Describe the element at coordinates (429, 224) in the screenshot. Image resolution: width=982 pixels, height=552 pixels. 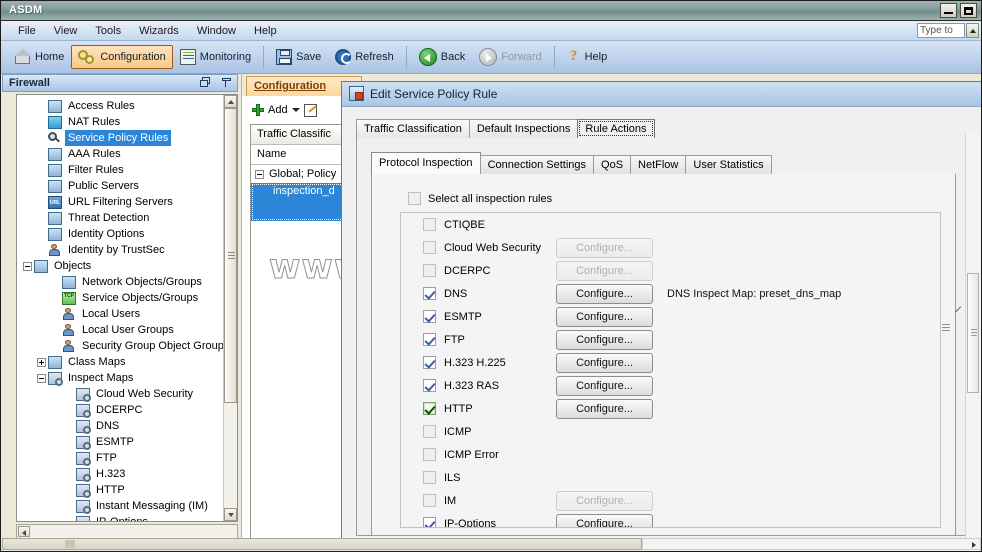
I see `checkbox-ctiqbe` at that location.